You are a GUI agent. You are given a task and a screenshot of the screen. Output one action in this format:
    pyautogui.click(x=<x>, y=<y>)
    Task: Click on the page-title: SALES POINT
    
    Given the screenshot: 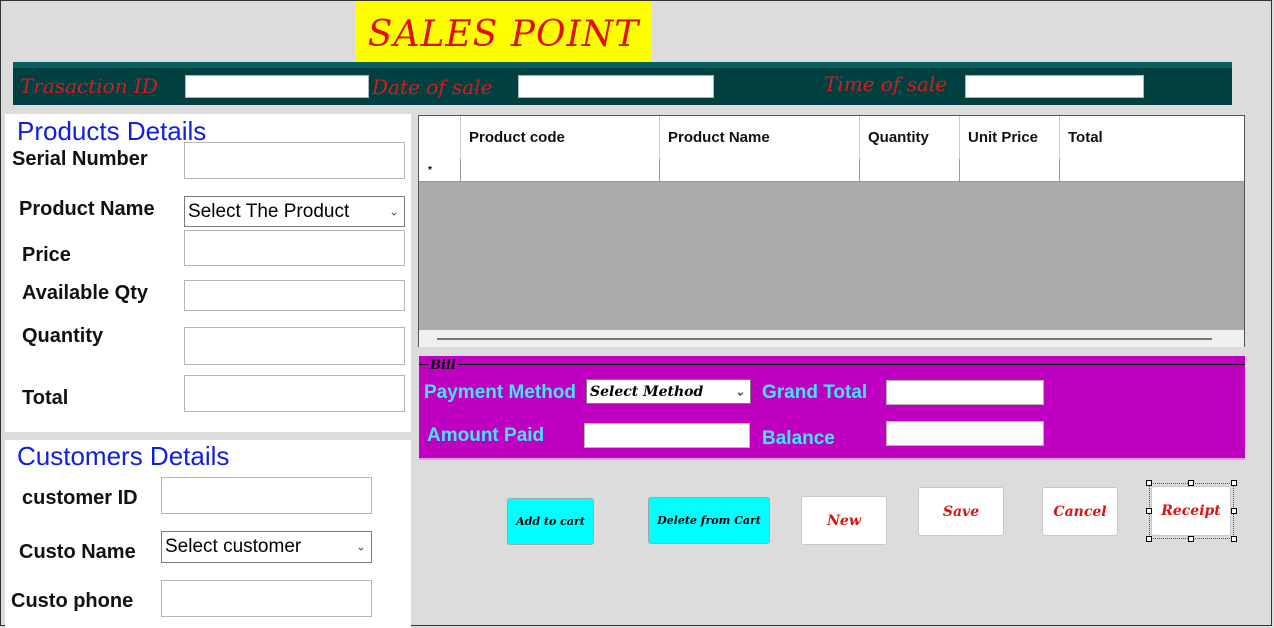 What is the action you would take?
    pyautogui.click(x=503, y=34)
    